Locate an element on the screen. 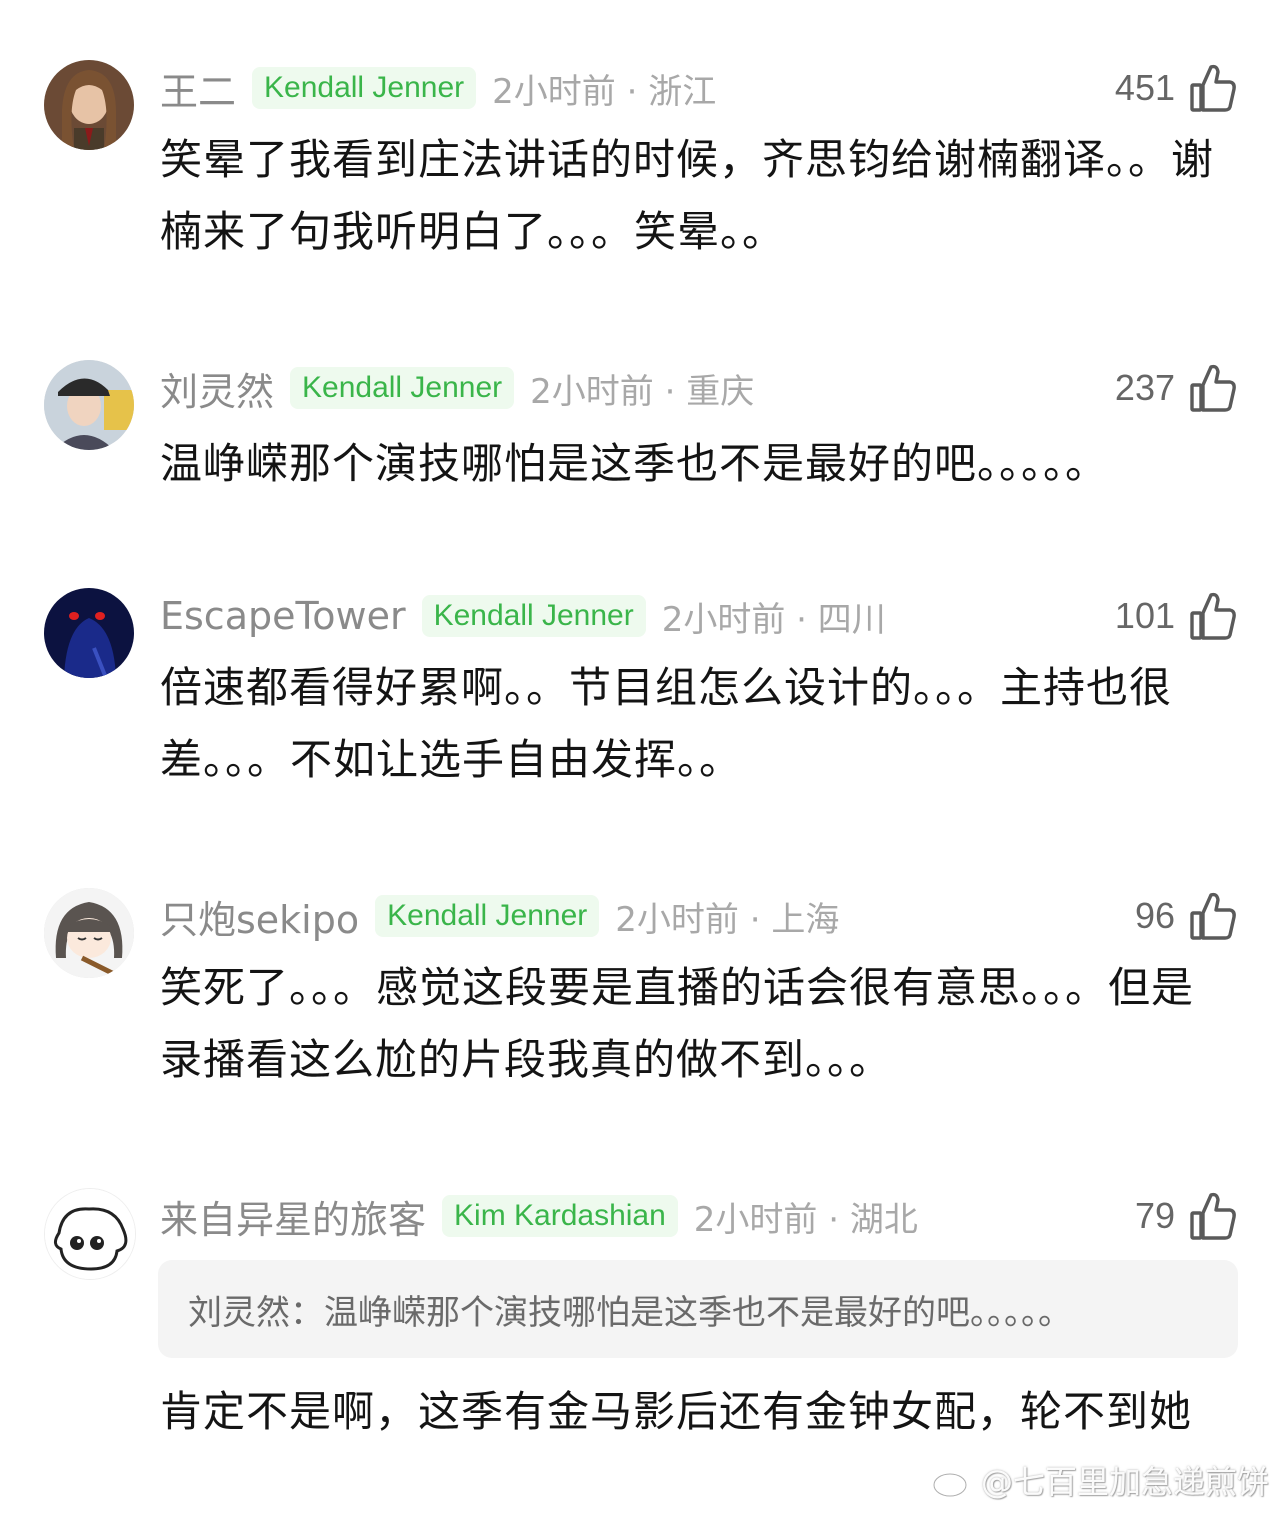 Image resolution: width=1283 pixels, height=1517 pixels. like-count: 96 is located at coordinates (1154, 915).